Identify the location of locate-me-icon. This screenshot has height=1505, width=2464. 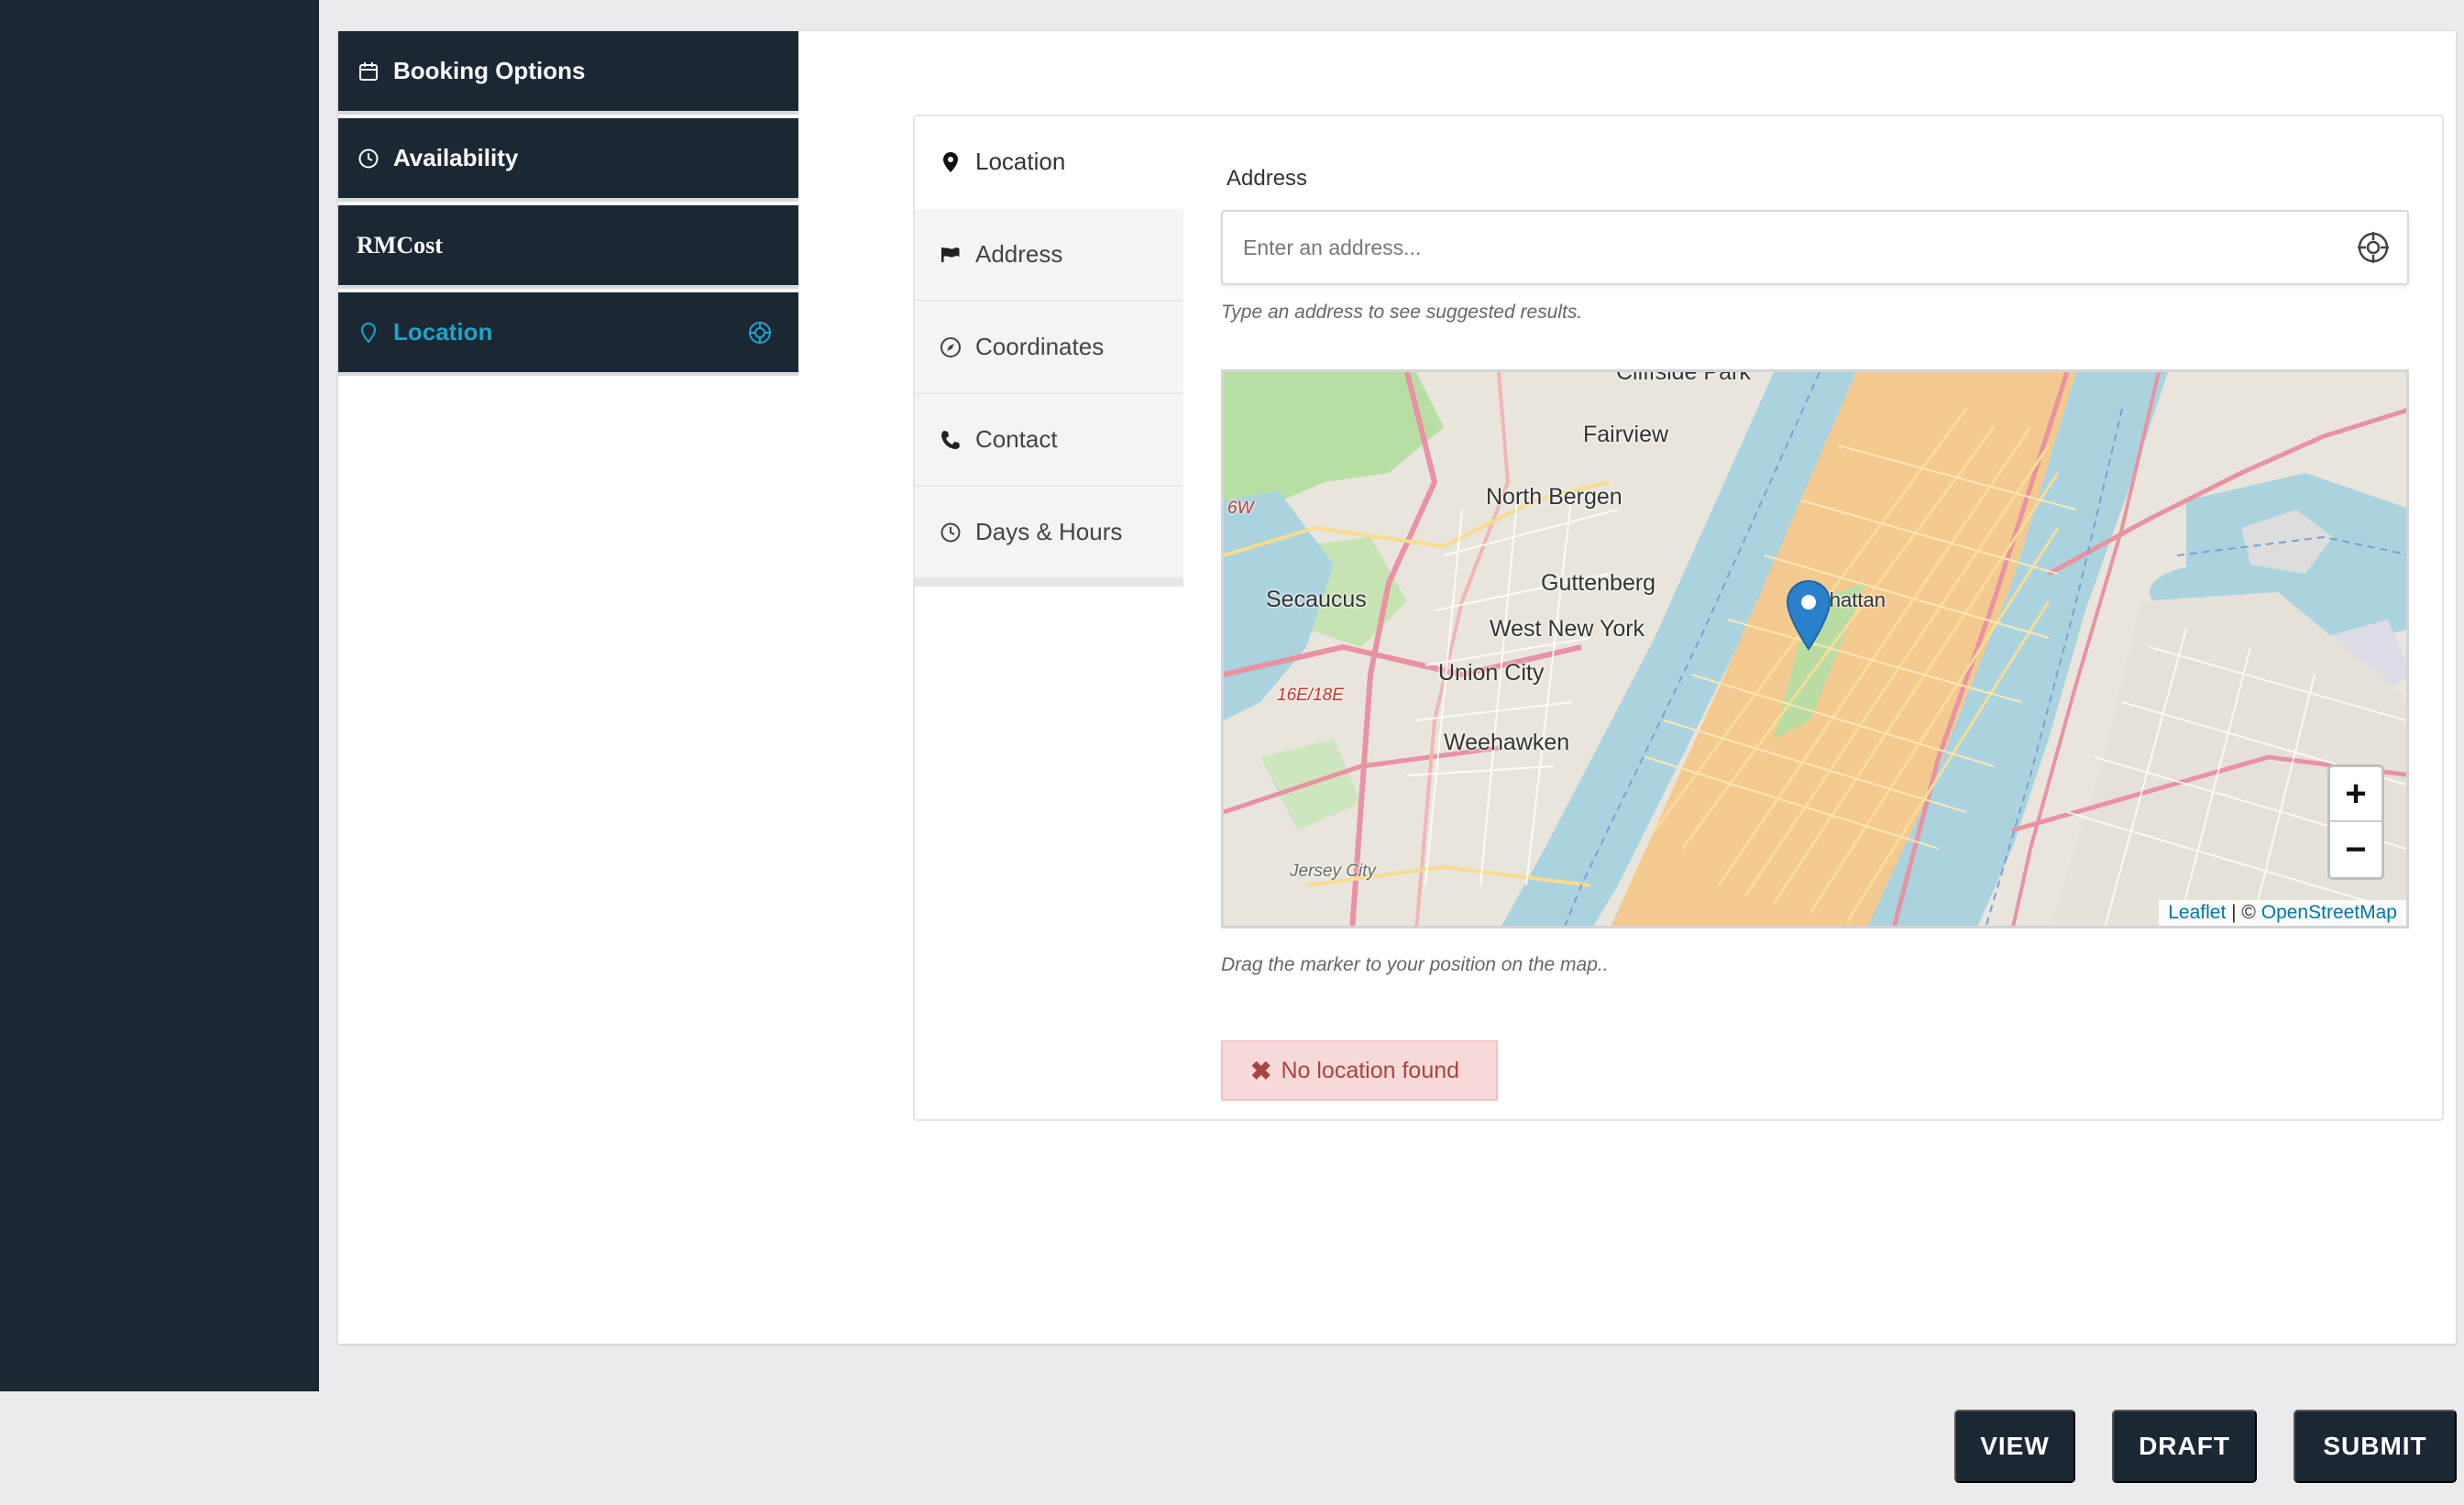
(2373, 247).